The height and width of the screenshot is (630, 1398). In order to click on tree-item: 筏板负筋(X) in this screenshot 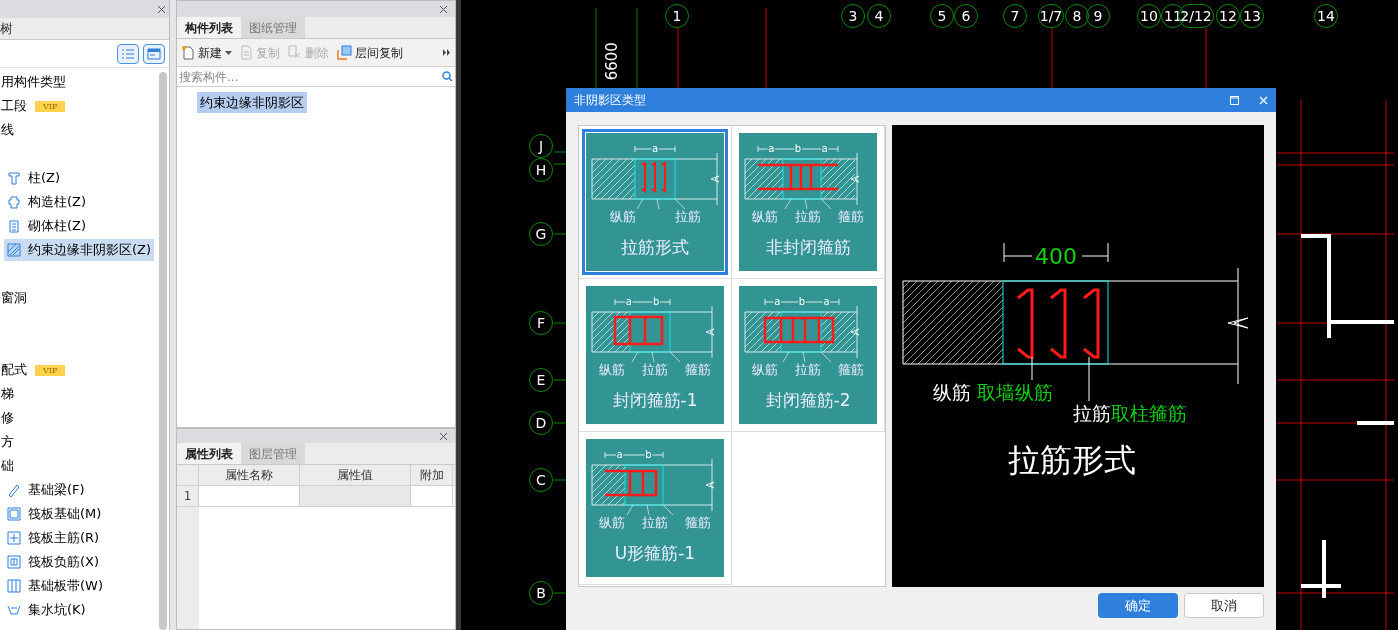, I will do `click(53, 562)`.